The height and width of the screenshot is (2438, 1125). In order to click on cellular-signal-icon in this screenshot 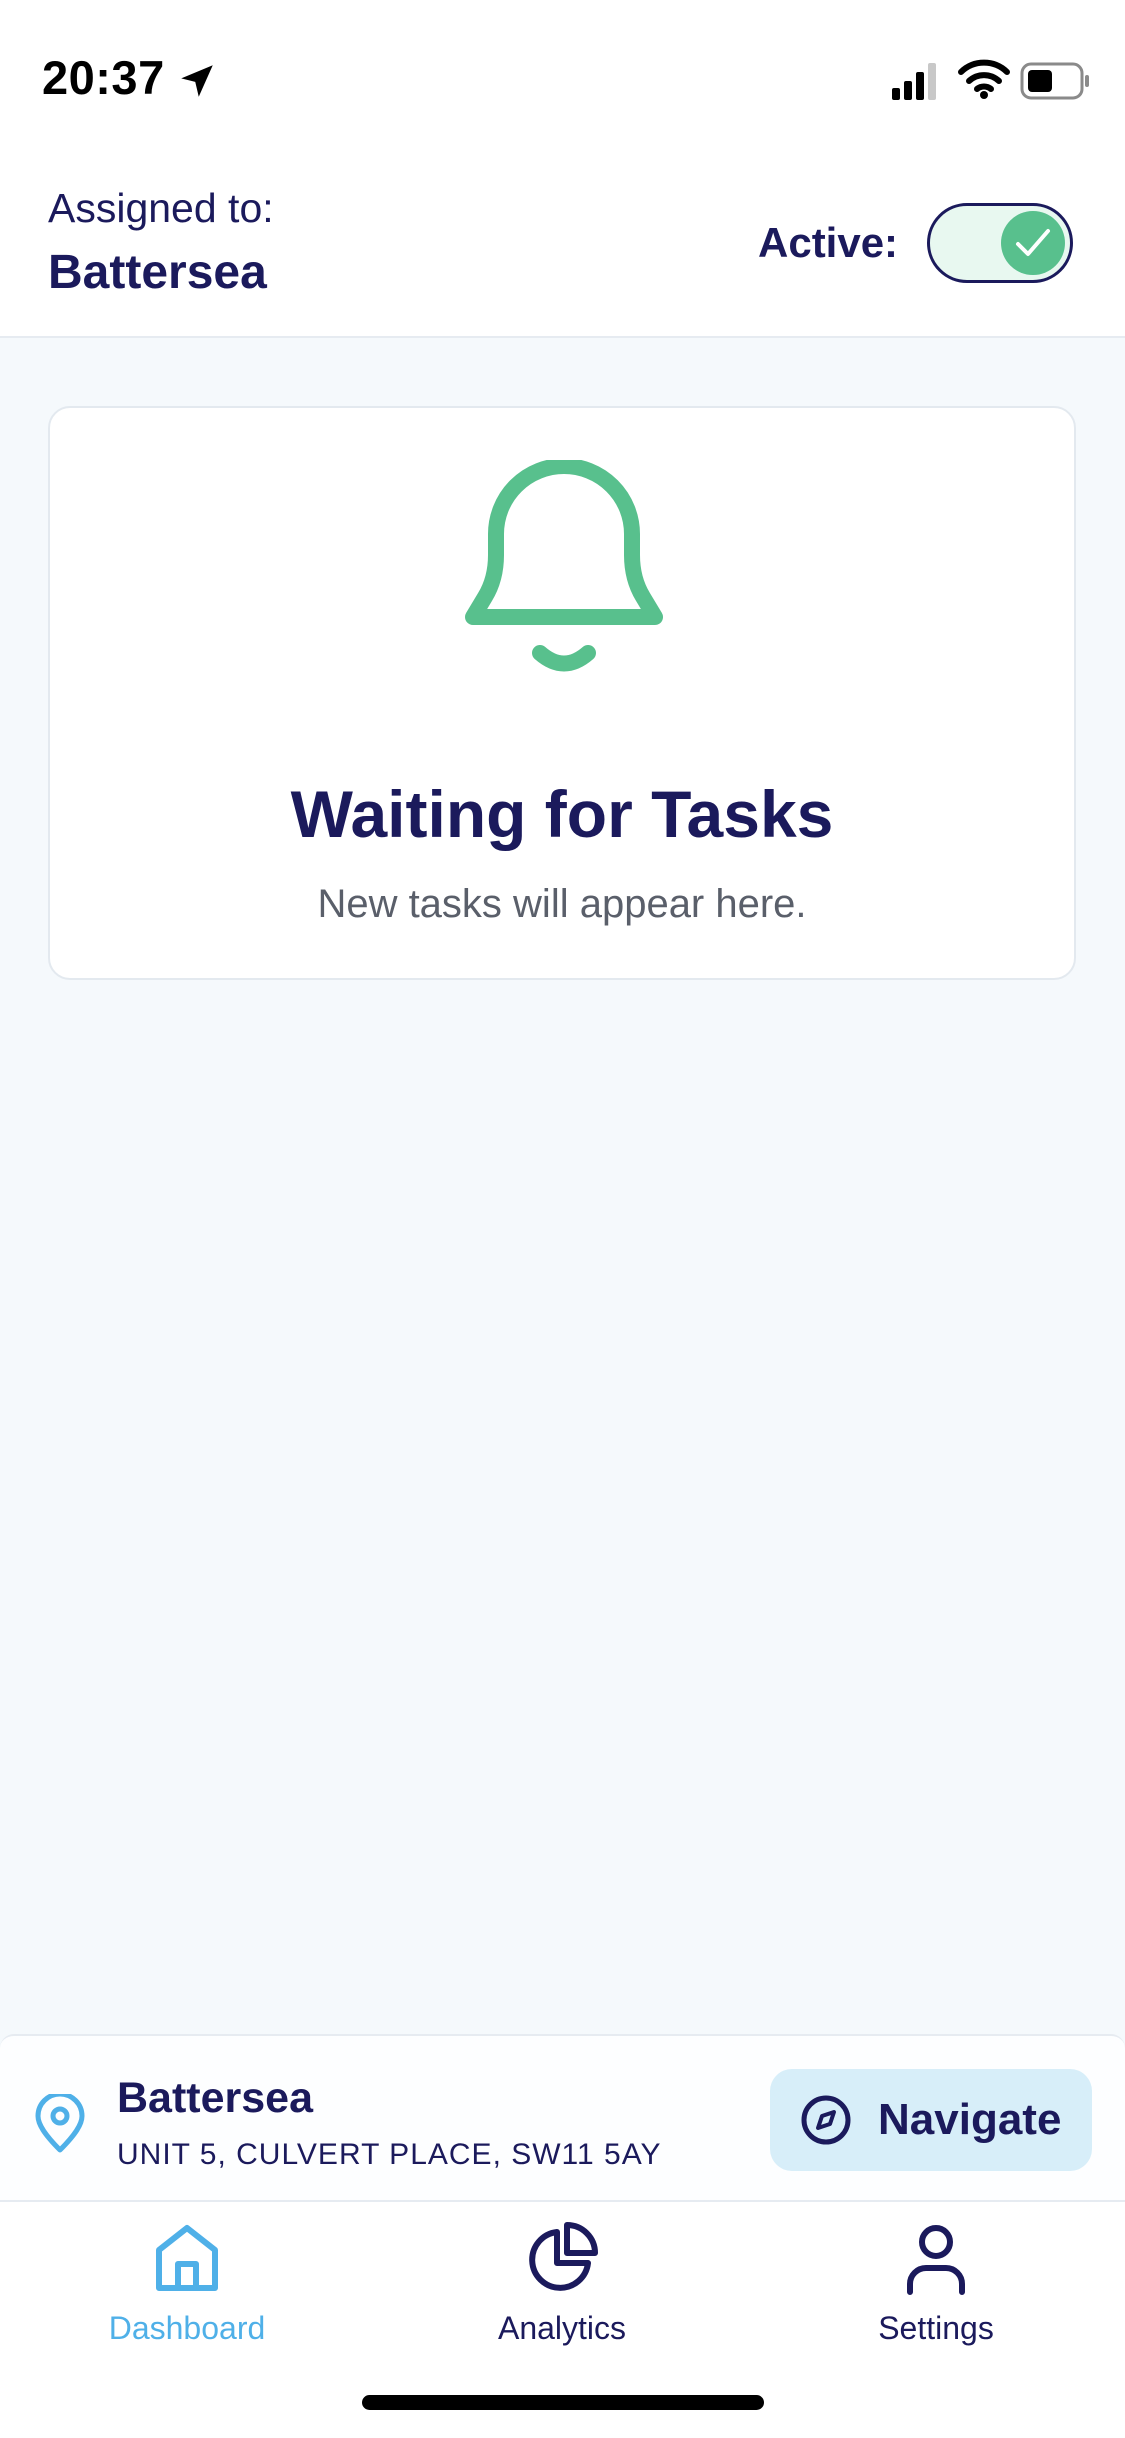, I will do `click(914, 81)`.